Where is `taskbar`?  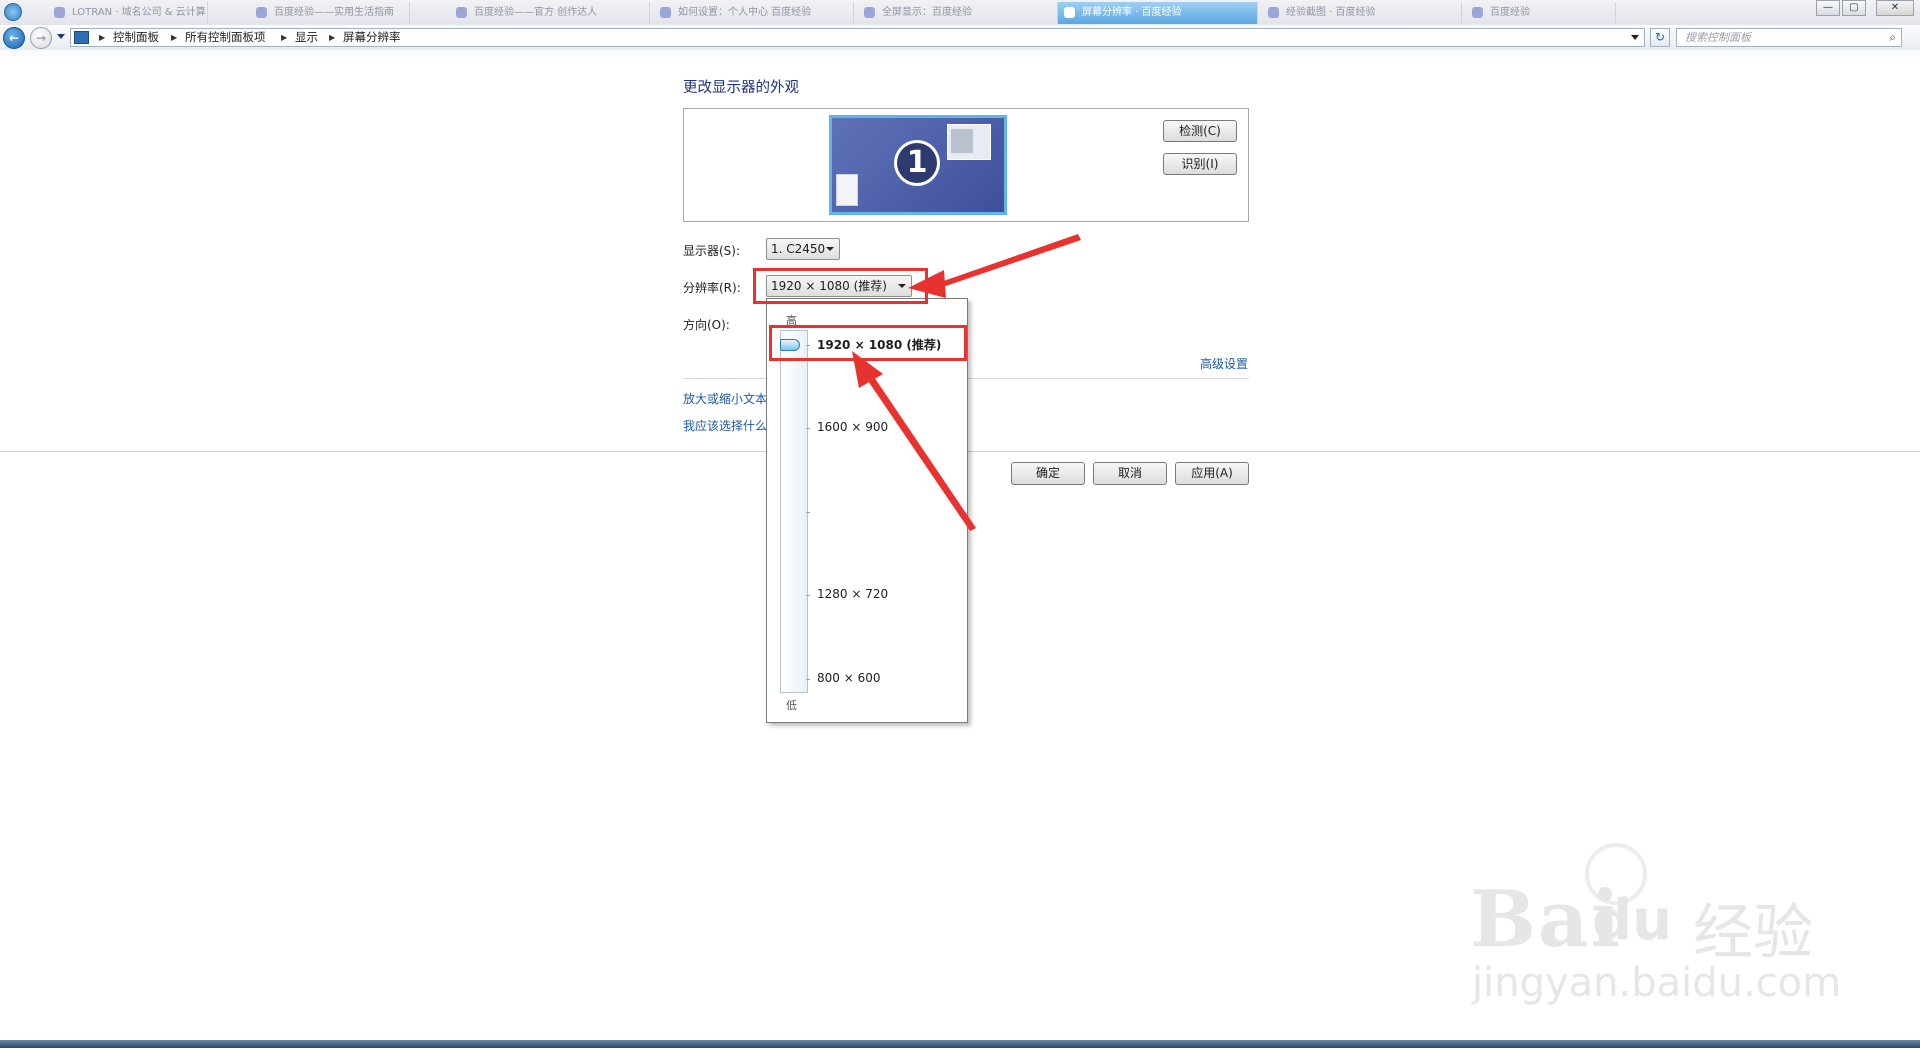 taskbar is located at coordinates (960, 1044).